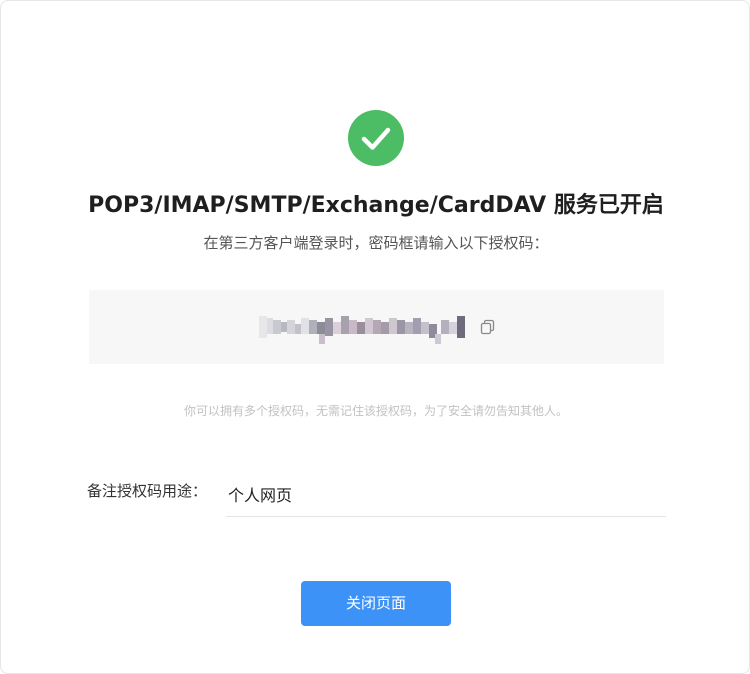 The height and width of the screenshot is (674, 750). What do you see at coordinates (376, 205) in the screenshot?
I see `service-enabled-title: POP3/IMAP/SMTP/Exchange/CardDAV 服务已开启` at bounding box center [376, 205].